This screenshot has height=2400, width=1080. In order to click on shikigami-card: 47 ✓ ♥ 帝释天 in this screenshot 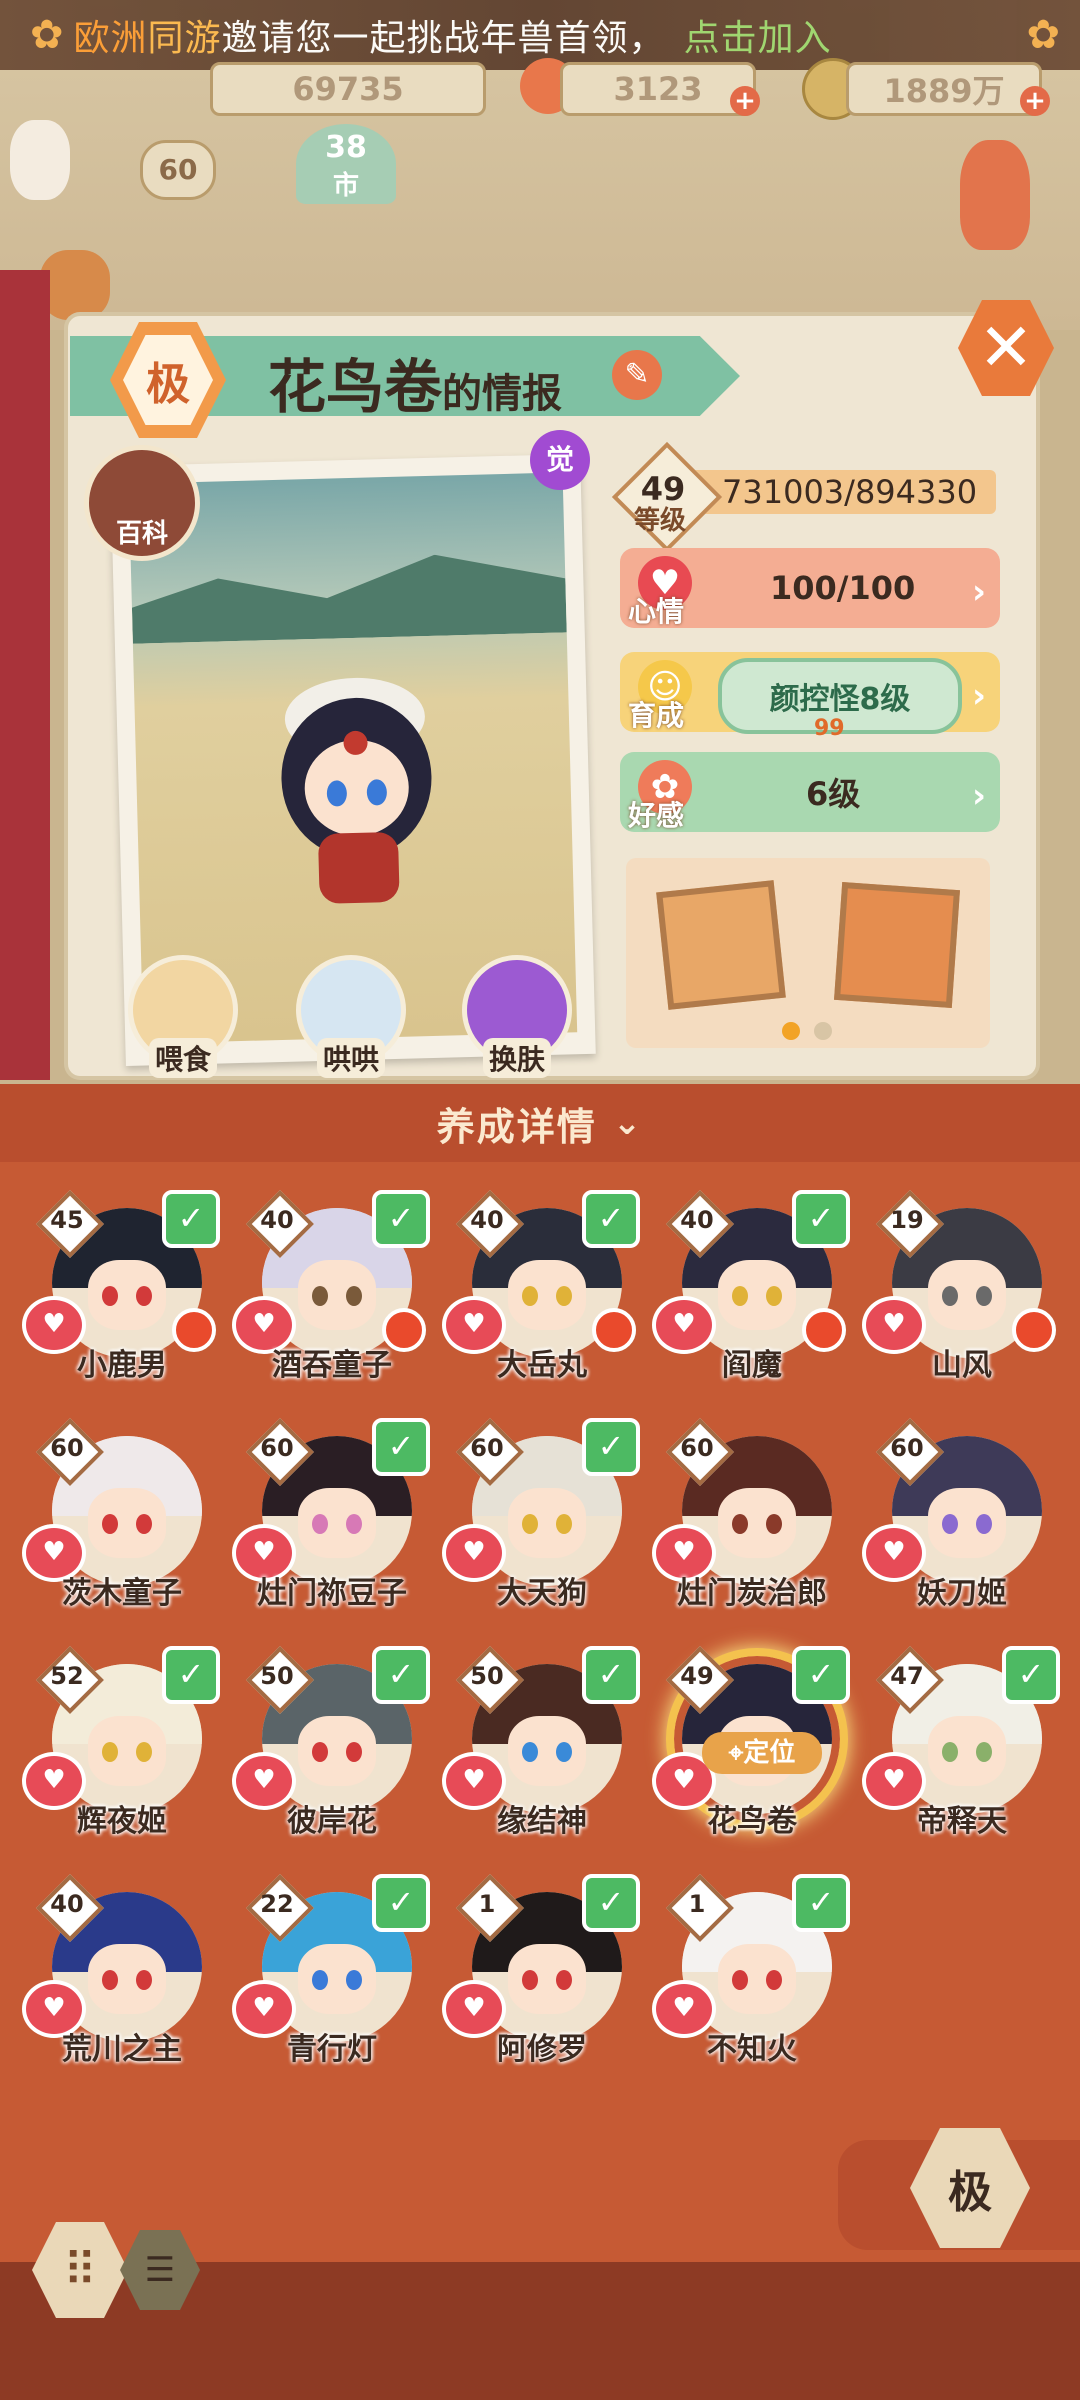, I will do `click(961, 1746)`.